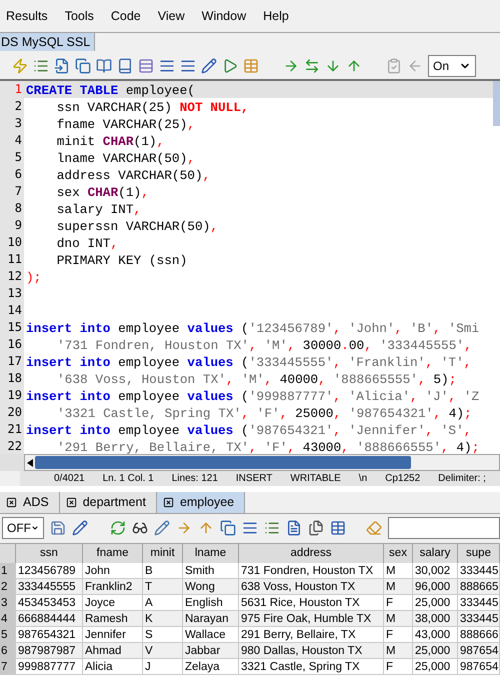 The height and width of the screenshot is (700, 500). I want to click on code-line: fname VARCHAR(25),, so click(125, 124).